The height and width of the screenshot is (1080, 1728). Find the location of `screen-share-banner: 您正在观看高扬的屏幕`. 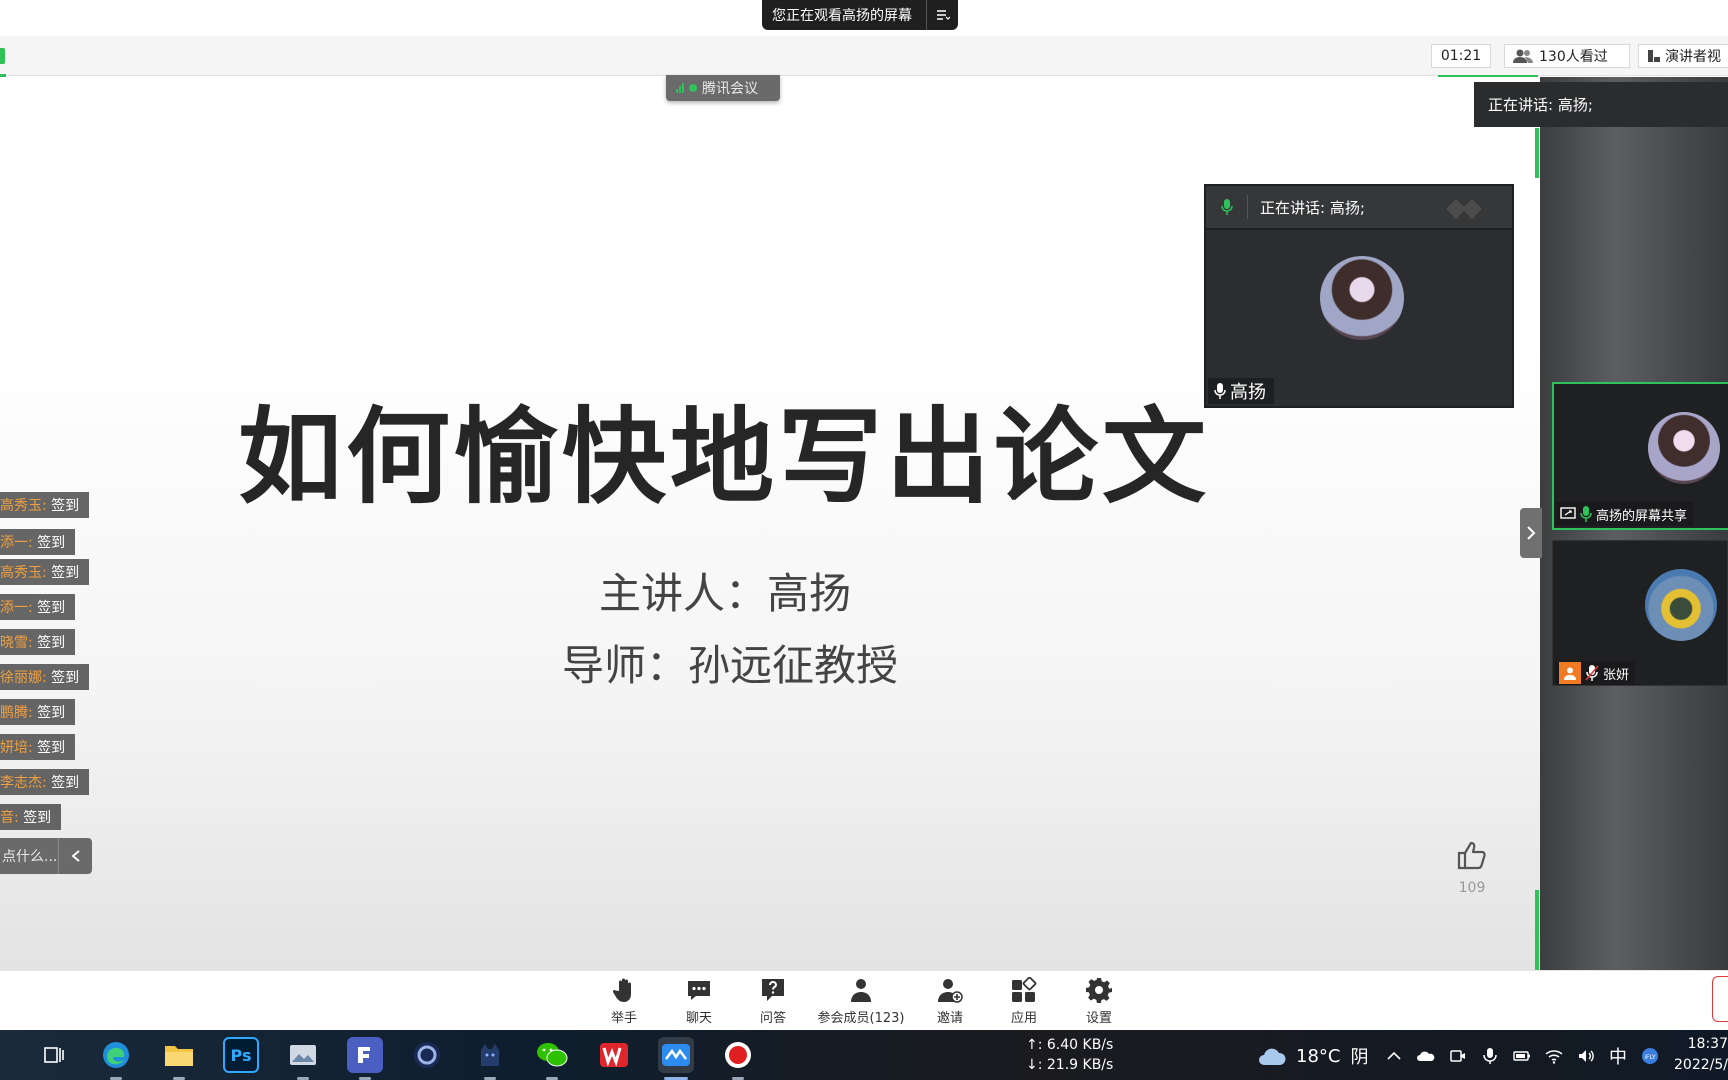

screen-share-banner: 您正在观看高扬的屏幕 is located at coordinates (860, 15).